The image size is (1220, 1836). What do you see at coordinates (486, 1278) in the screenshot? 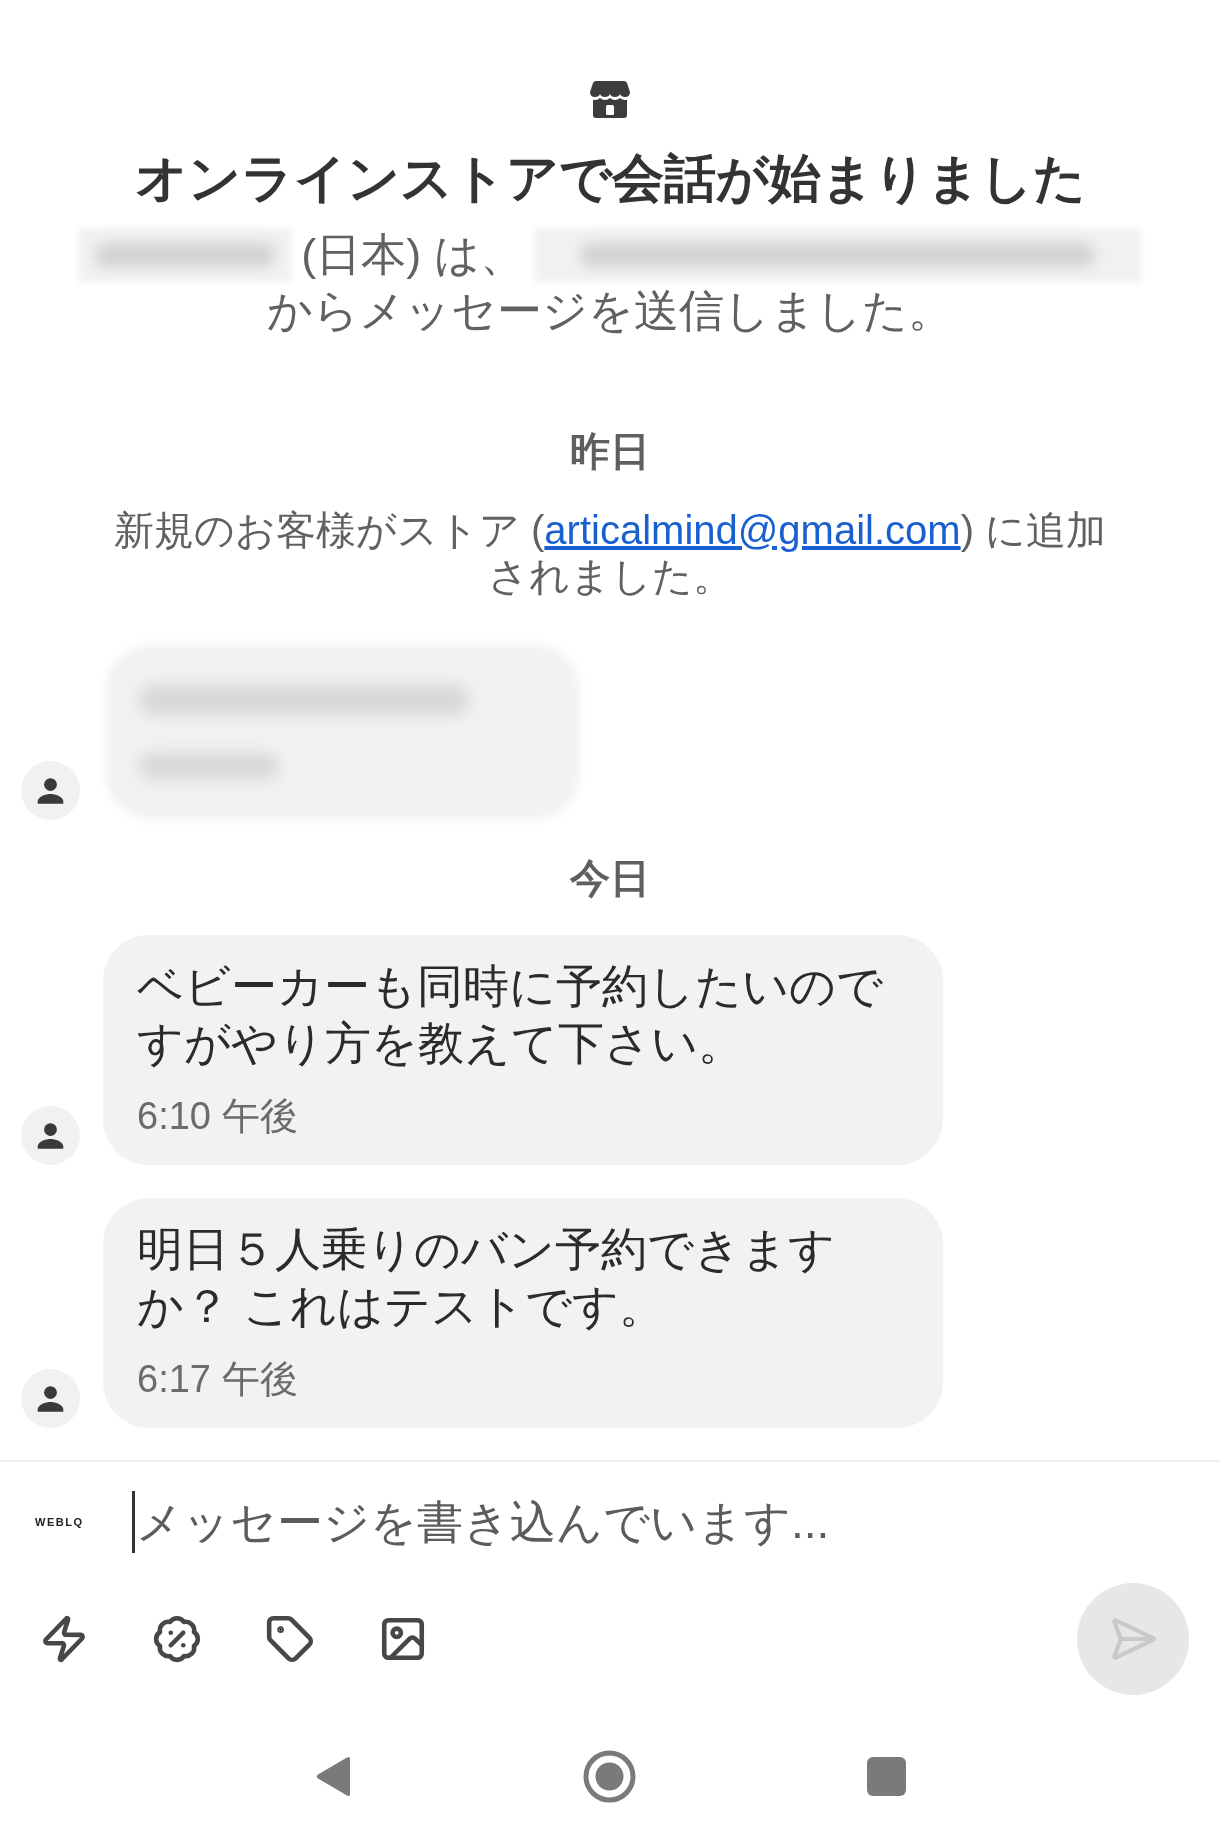
I see `message-text: 明日５人乗りのバン予約できますか？ これはテストです。` at bounding box center [486, 1278].